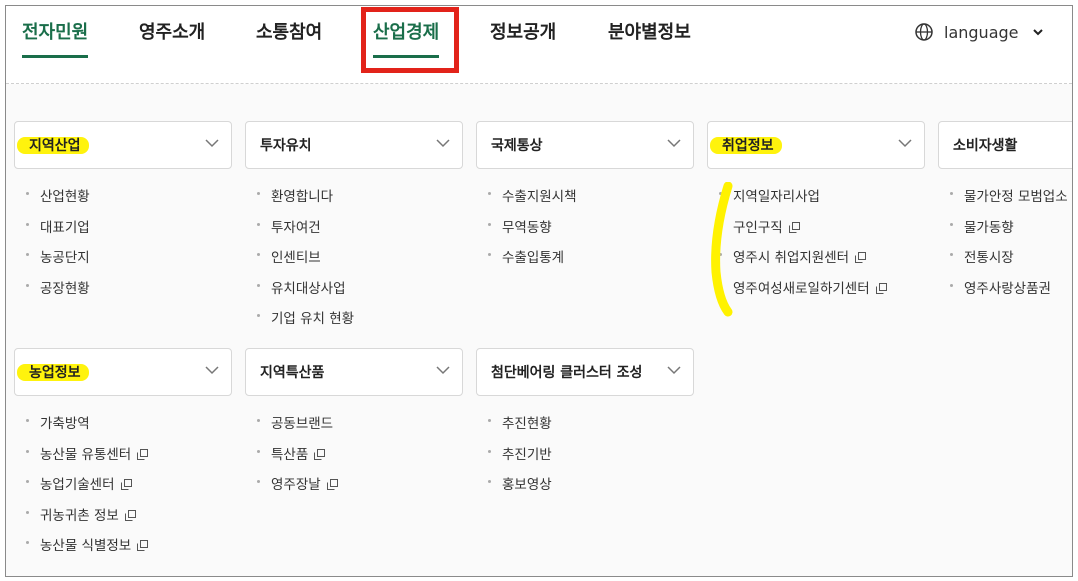 The height and width of the screenshot is (581, 1078). Describe the element at coordinates (86, 454) in the screenshot. I see `menu-link-label: 농산물 유통센터` at that location.